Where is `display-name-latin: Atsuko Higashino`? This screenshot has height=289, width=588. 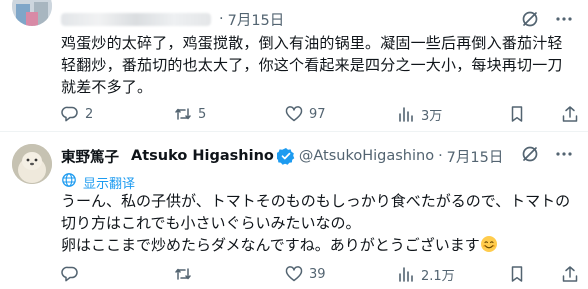 display-name-latin: Atsuko Higashino is located at coordinates (202, 156).